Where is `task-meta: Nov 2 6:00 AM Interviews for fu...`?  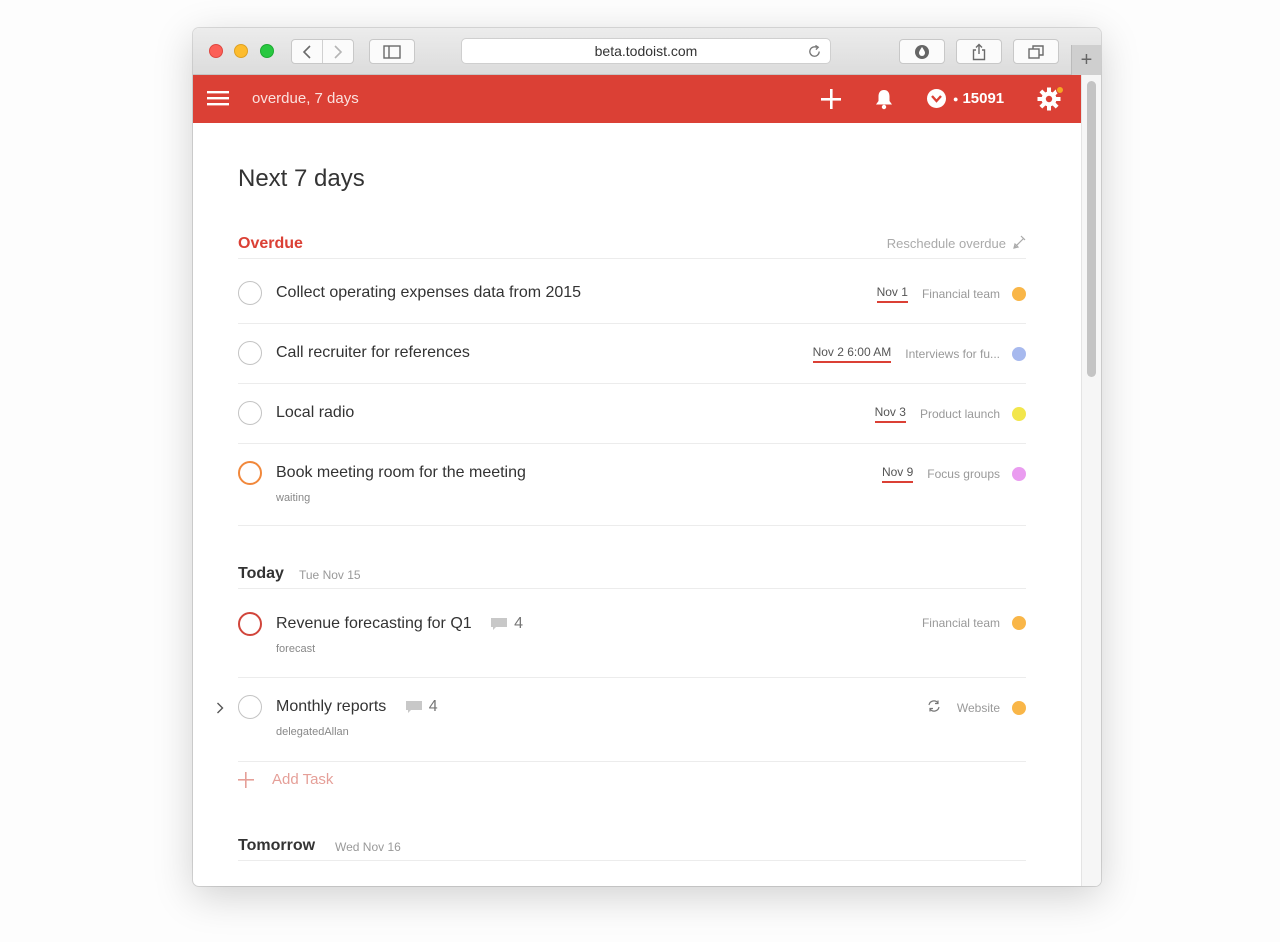 task-meta: Nov 2 6:00 AM Interviews for fu... is located at coordinates (919, 354).